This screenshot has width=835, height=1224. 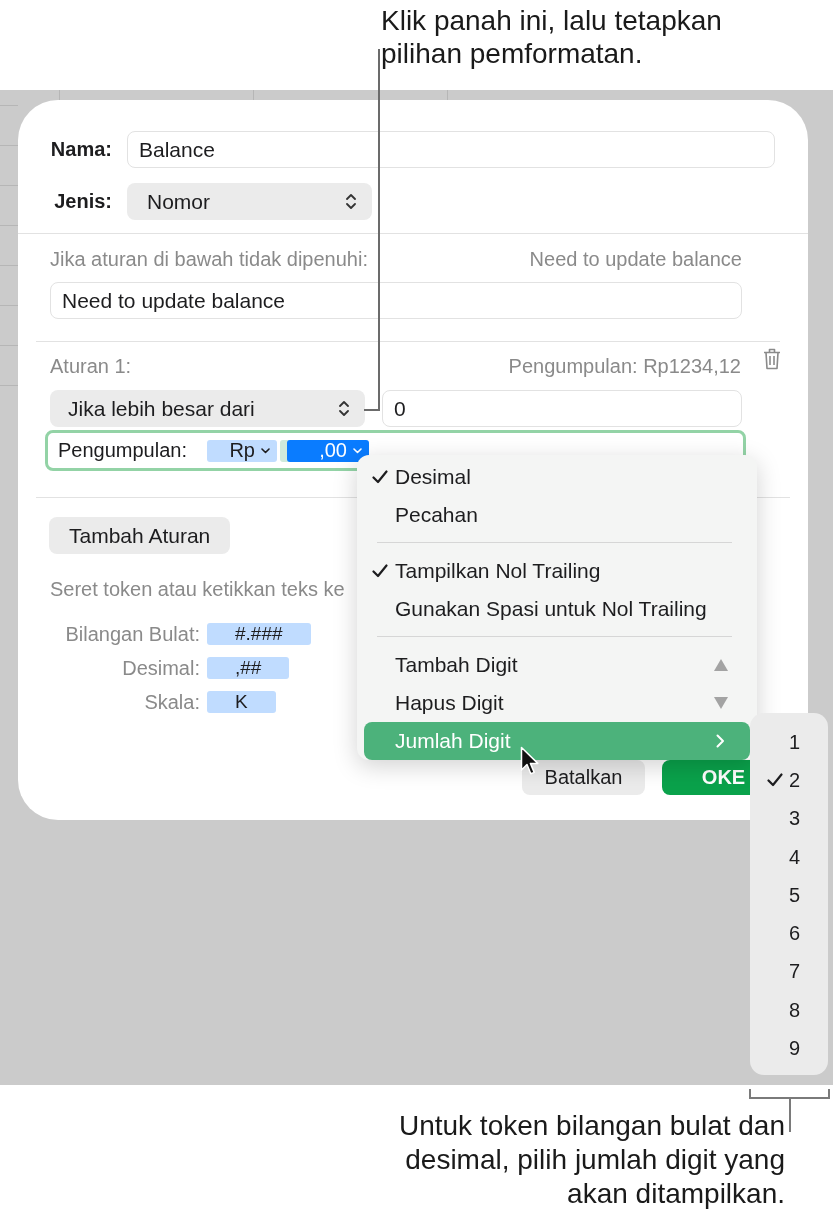 I want to click on field-label: Jenis:, so click(x=82, y=201).